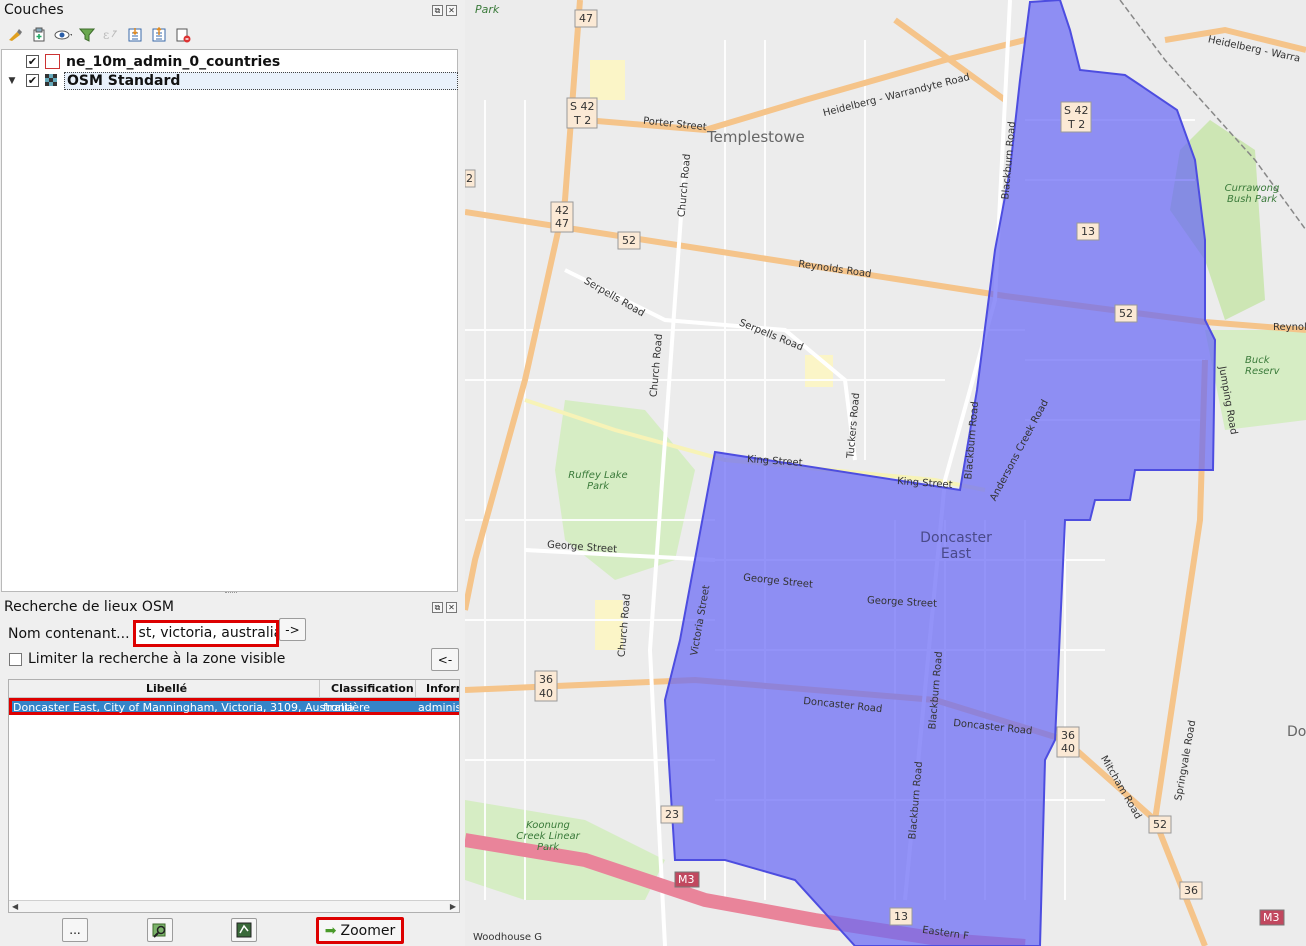 This screenshot has width=1306, height=946. What do you see at coordinates (87, 35) in the screenshot?
I see `filter-legend-icon` at bounding box center [87, 35].